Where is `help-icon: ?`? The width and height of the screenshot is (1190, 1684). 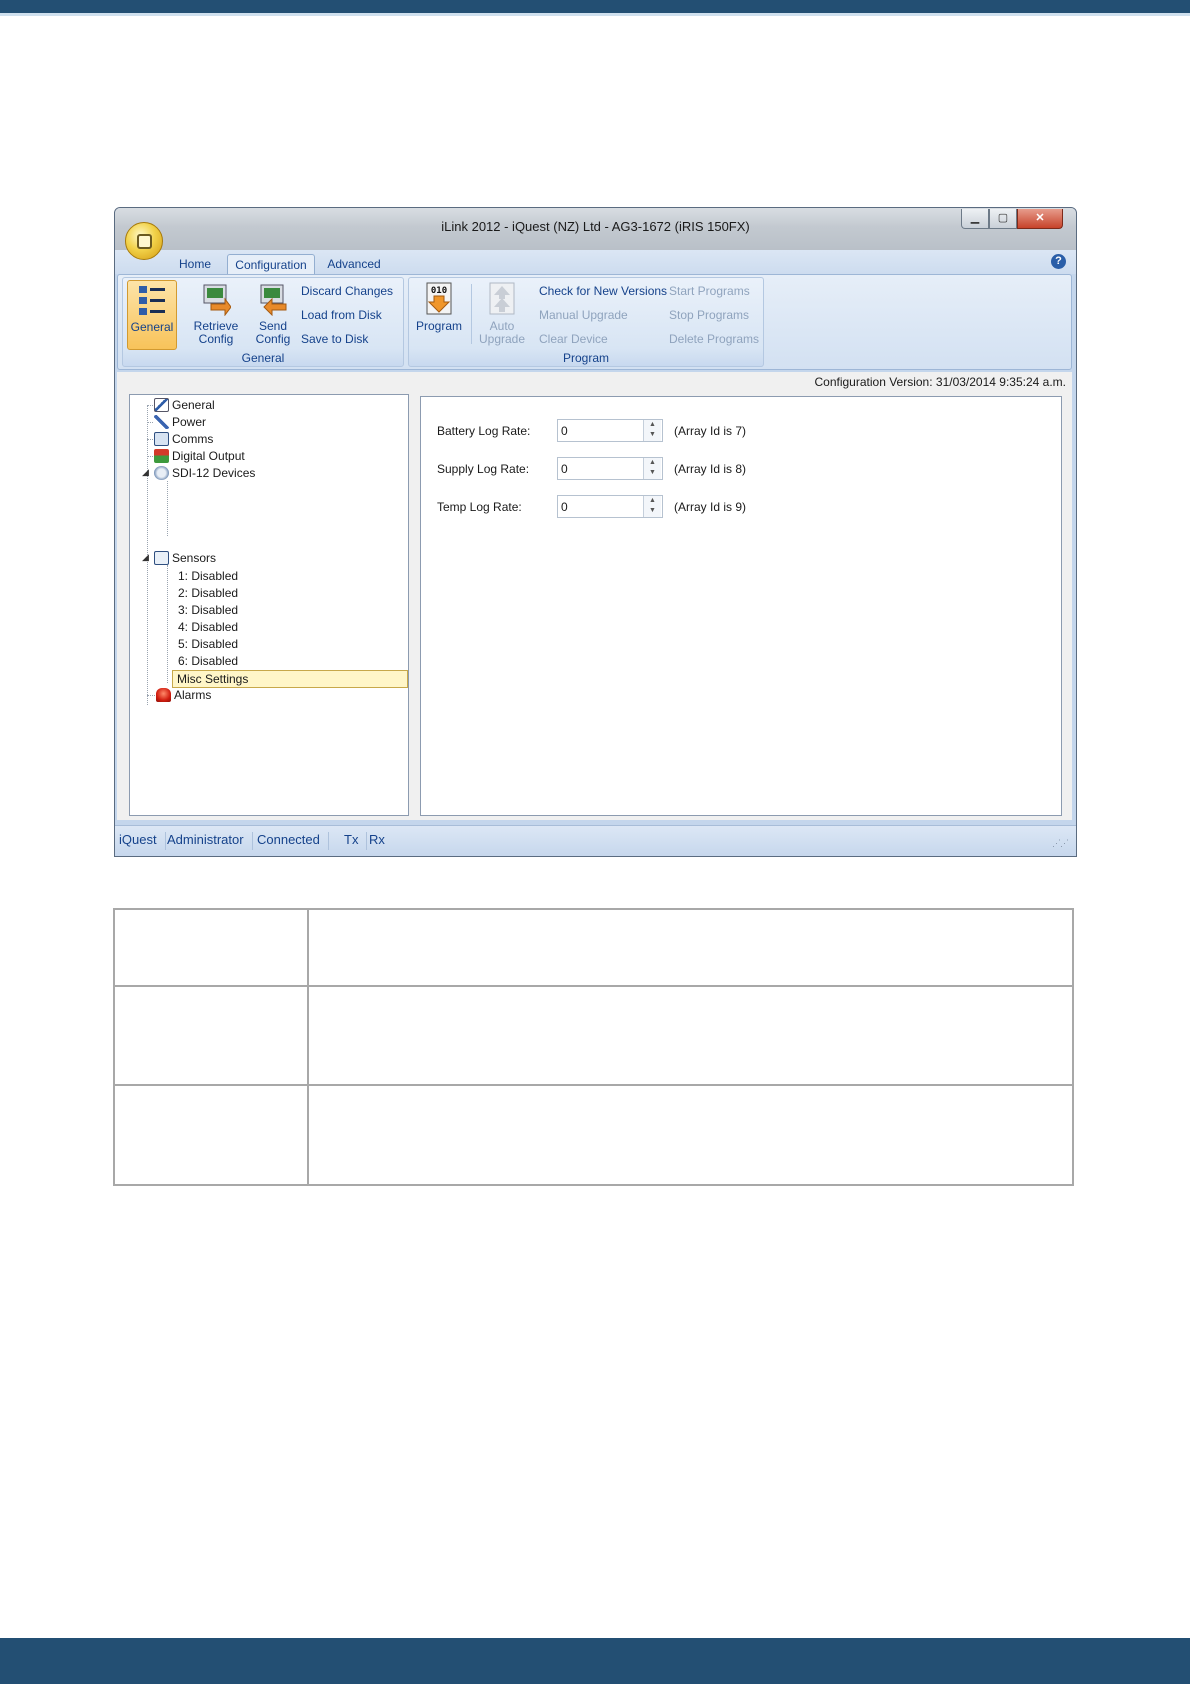 help-icon: ? is located at coordinates (1058, 261).